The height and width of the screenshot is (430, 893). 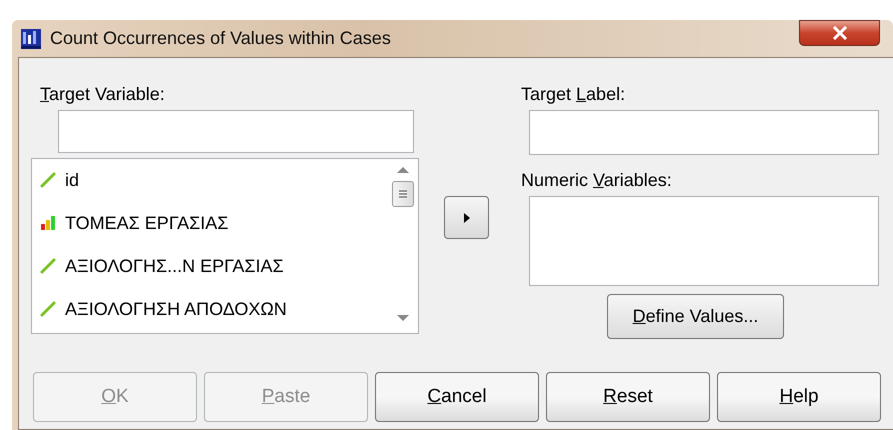 I want to click on dialog-button: Help, so click(x=799, y=397).